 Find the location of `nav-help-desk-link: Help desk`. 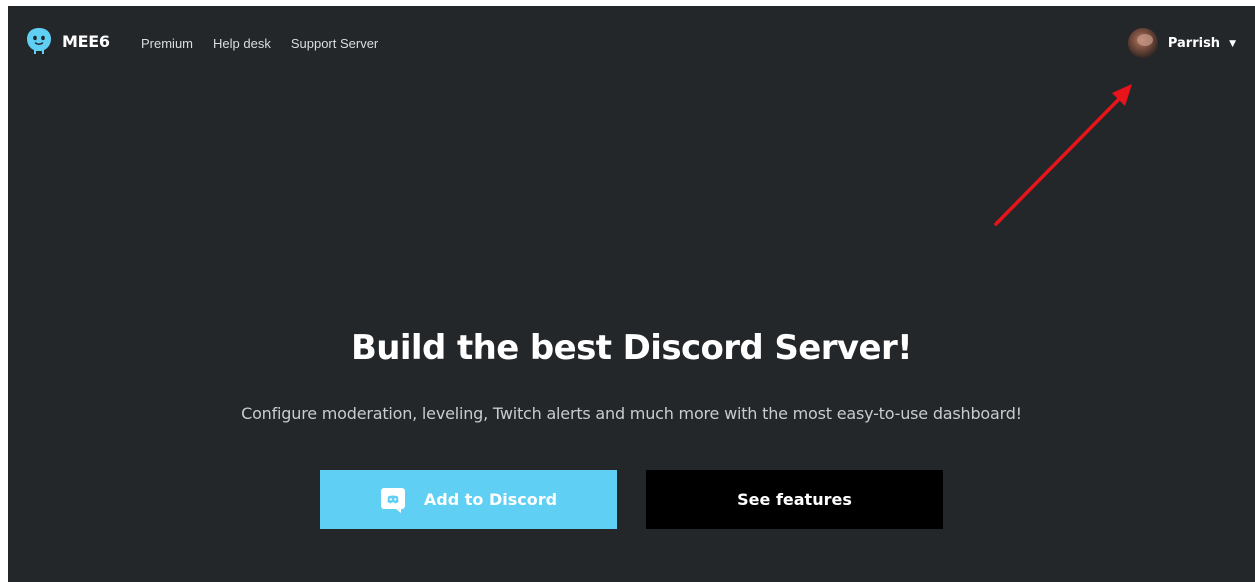

nav-help-desk-link: Help desk is located at coordinates (242, 43).